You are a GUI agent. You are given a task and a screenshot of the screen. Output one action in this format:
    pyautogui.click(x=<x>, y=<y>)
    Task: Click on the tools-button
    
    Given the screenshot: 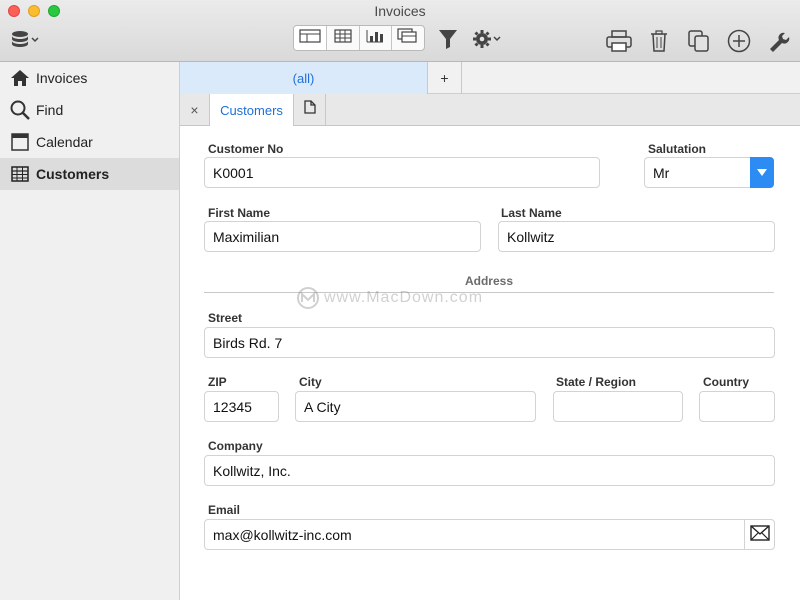 What is the action you would take?
    pyautogui.click(x=779, y=41)
    